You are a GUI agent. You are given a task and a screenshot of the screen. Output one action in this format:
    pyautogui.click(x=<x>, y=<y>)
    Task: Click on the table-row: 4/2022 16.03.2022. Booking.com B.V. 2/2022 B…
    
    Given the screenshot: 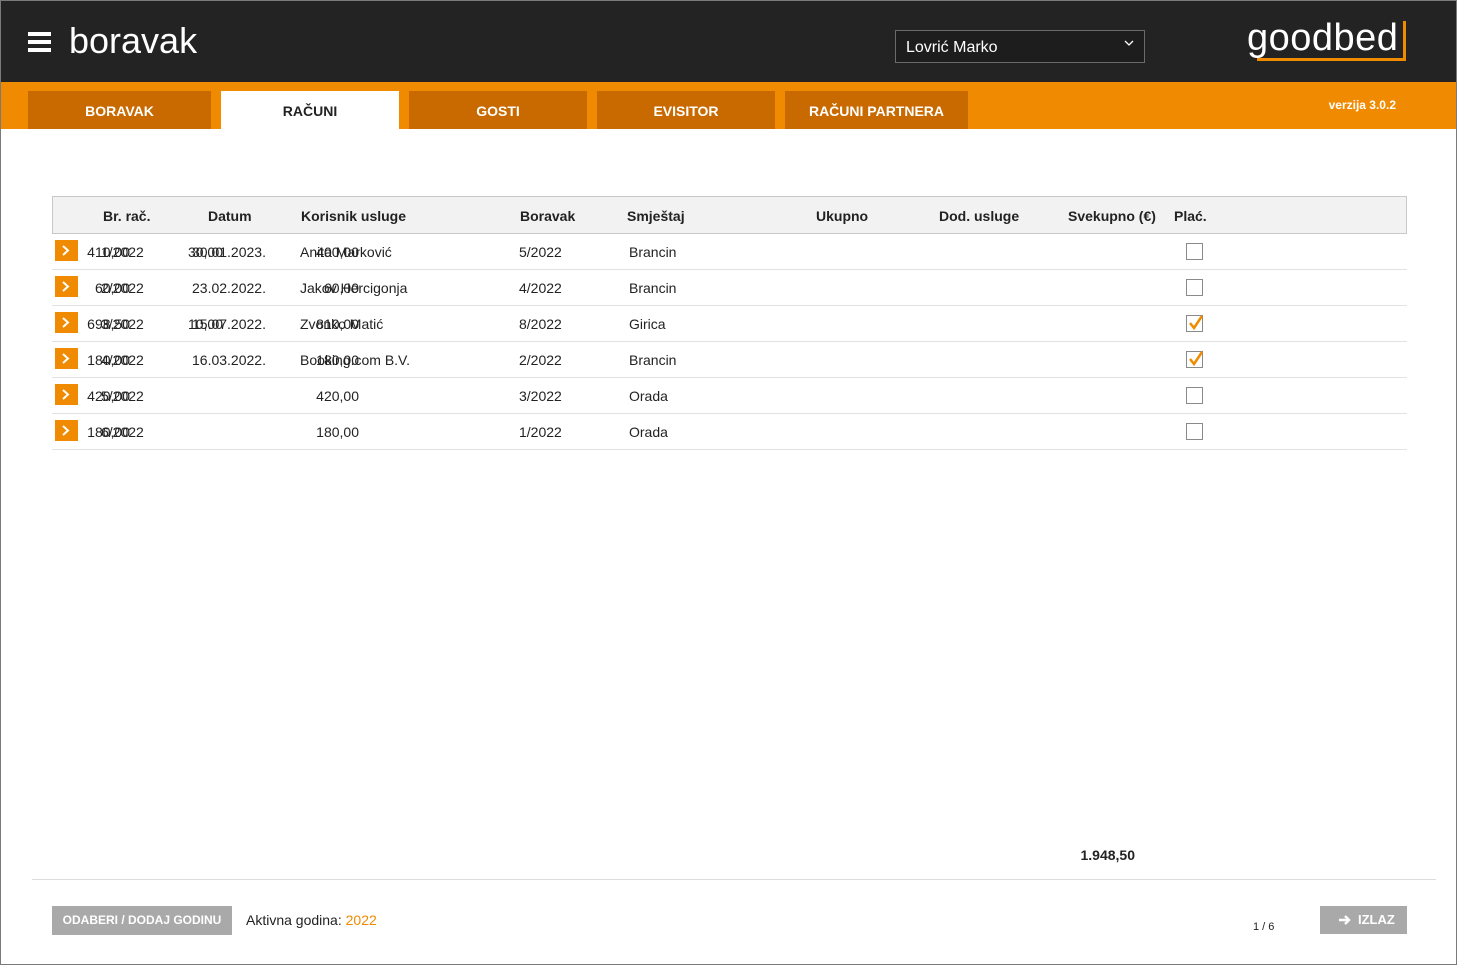 What is the action you would take?
    pyautogui.click(x=729, y=360)
    